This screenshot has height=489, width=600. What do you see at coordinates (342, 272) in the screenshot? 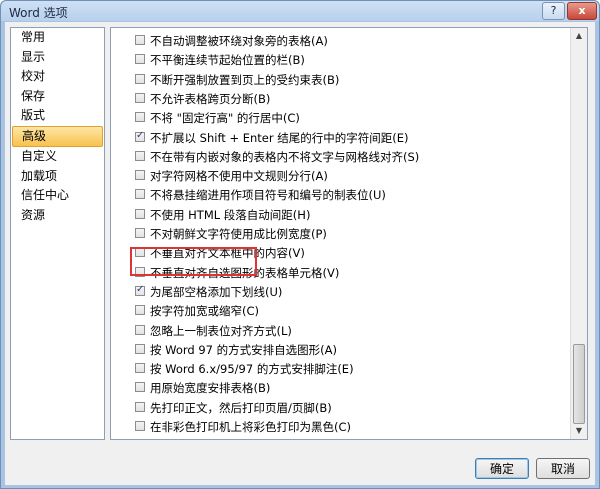
I see `option-row: 不垂直对齐自选图形的表格单元格(V)` at bounding box center [342, 272].